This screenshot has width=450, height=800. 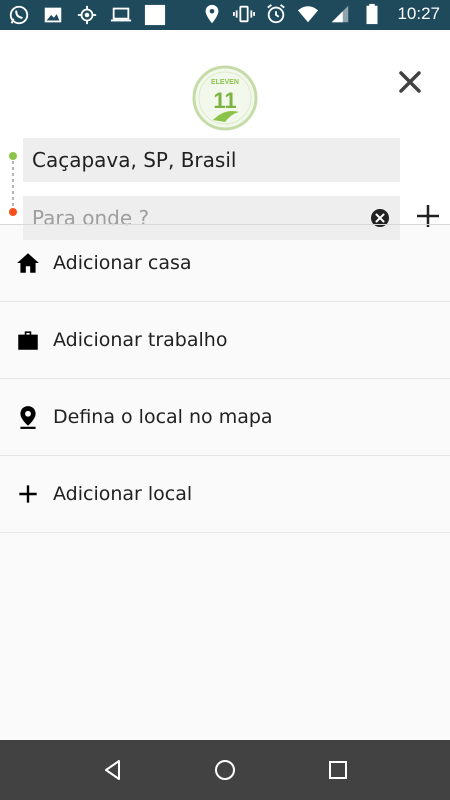 I want to click on add-work-item: Adicionar trabalho, so click(x=225, y=340).